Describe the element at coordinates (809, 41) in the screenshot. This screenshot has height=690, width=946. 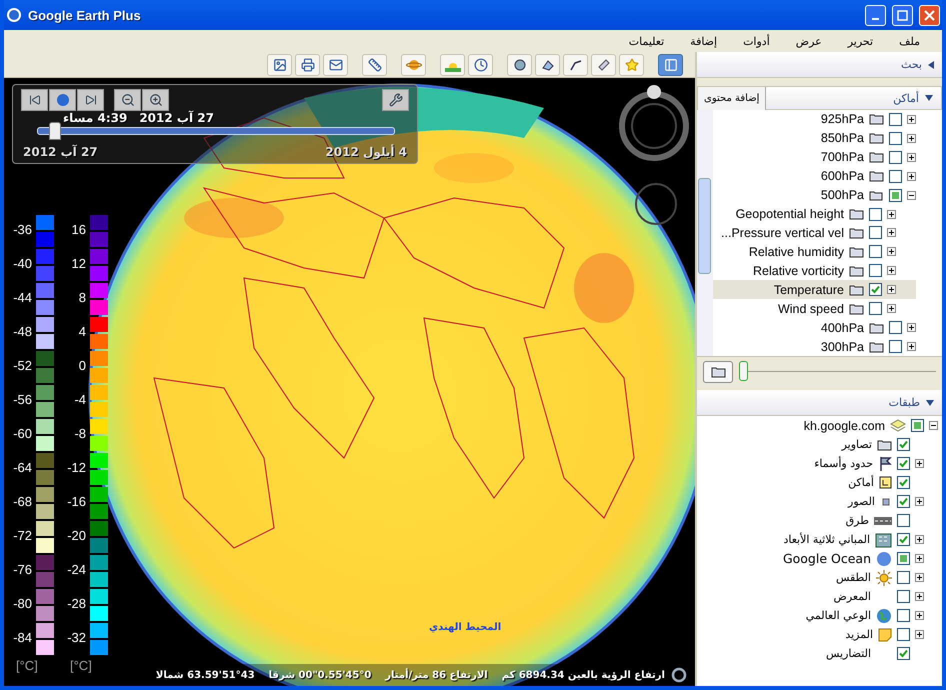
I see `menu-item: عرض` at that location.